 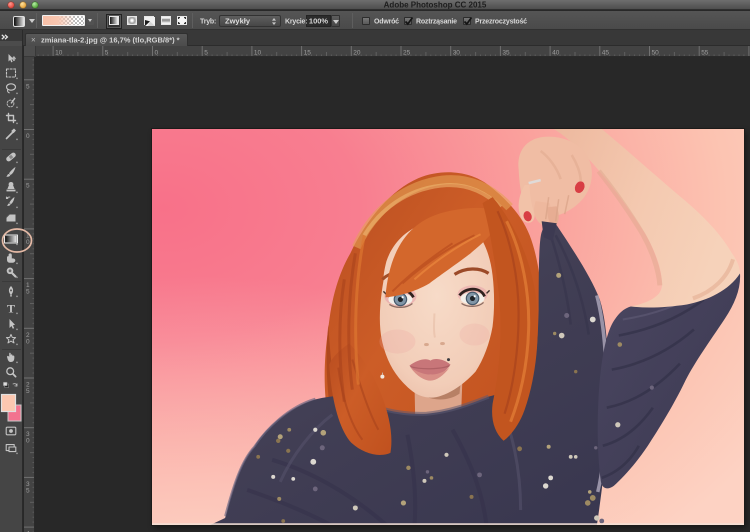 What do you see at coordinates (407, 53) in the screenshot?
I see `svg-text: 25` at bounding box center [407, 53].